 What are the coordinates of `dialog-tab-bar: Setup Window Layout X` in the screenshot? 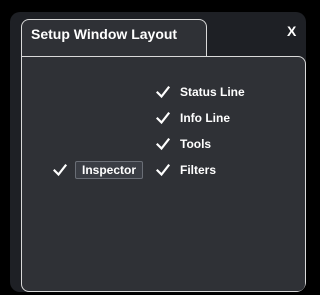 It's located at (158, 34).